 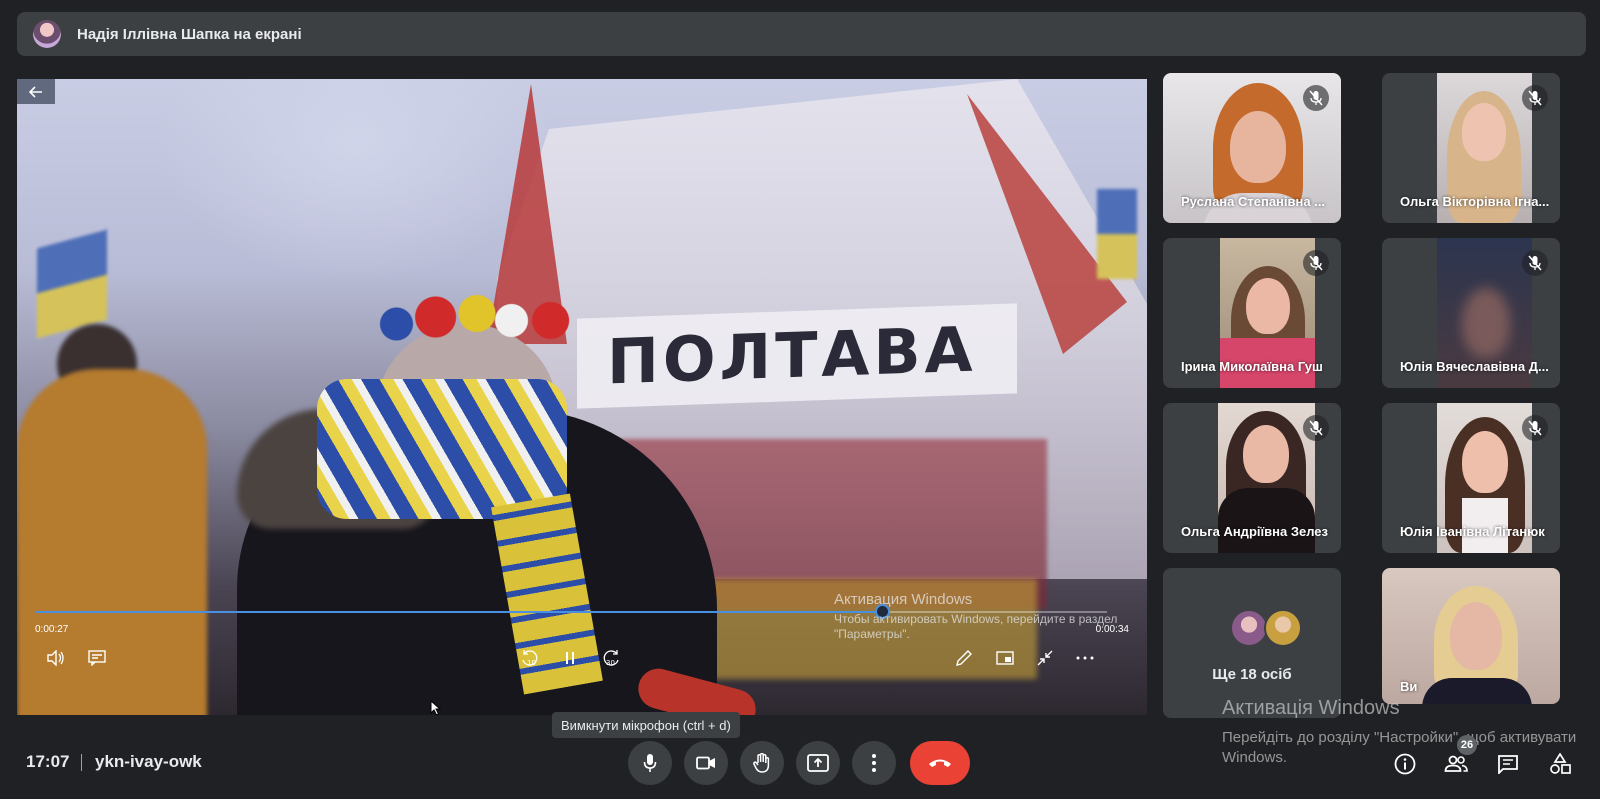 What do you see at coordinates (1311, 708) in the screenshot?
I see `activation-title: Активація Windows` at bounding box center [1311, 708].